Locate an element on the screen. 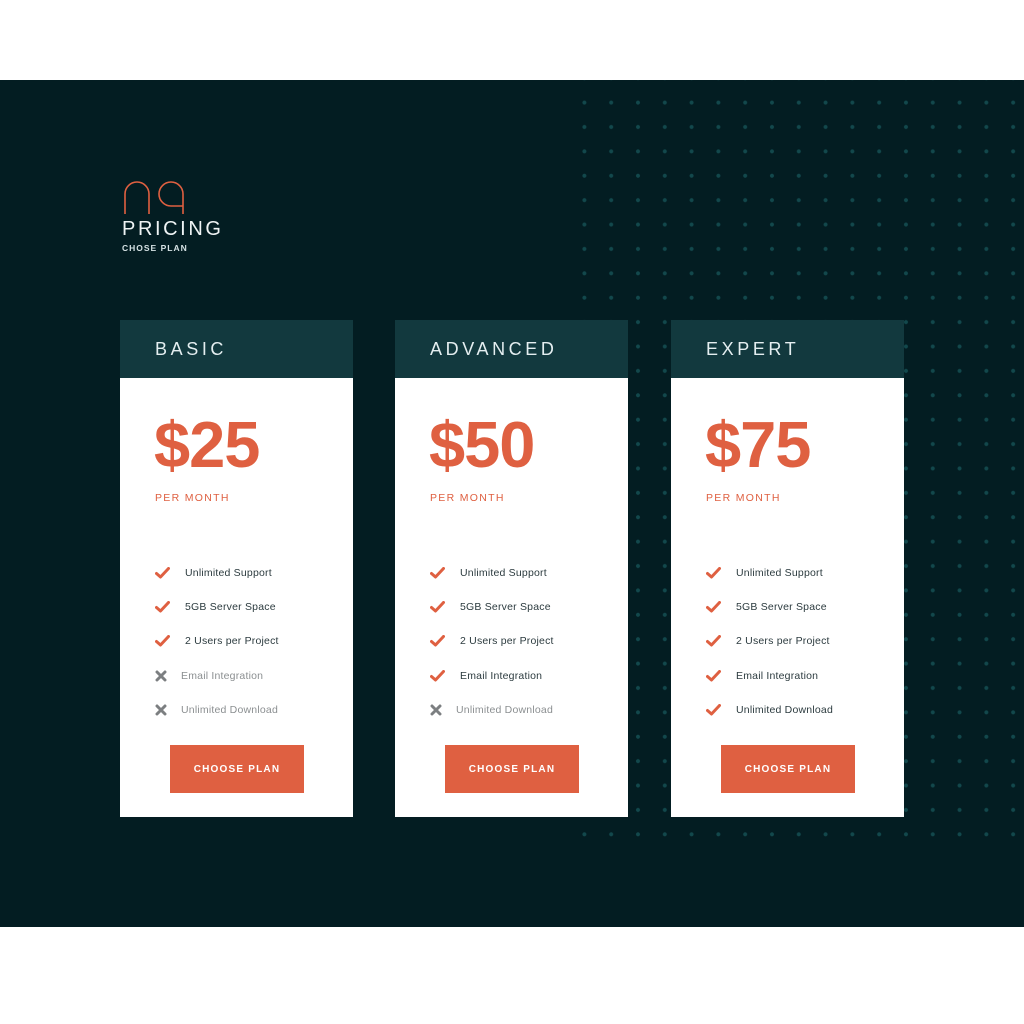 The height and width of the screenshot is (1024, 1024). plan-price: $25 is located at coordinates (207, 444).